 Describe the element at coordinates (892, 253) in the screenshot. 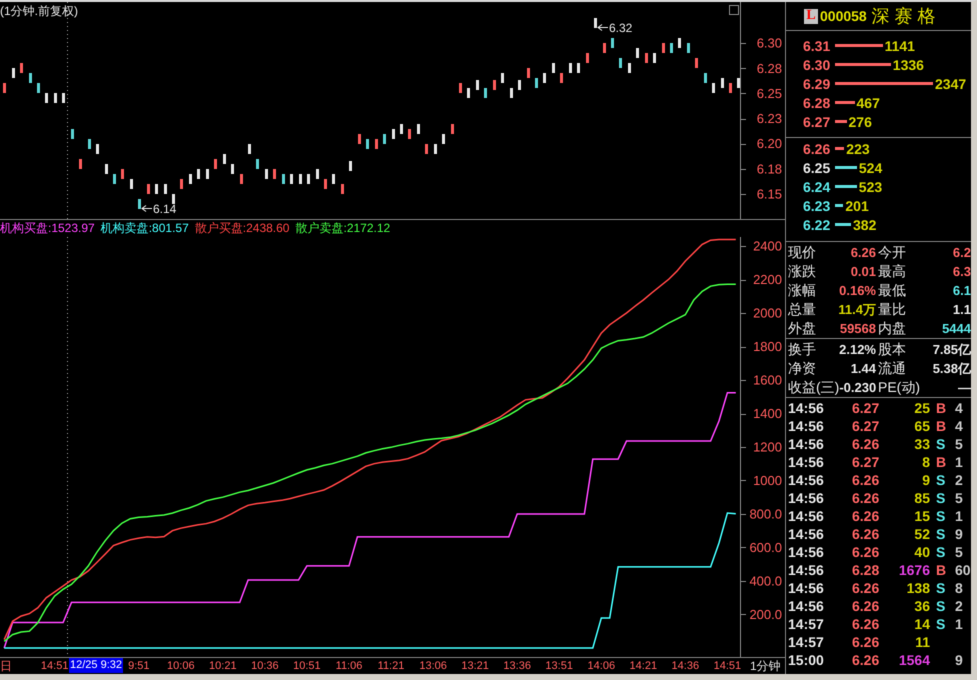

I see `quote-label: 今开` at that location.